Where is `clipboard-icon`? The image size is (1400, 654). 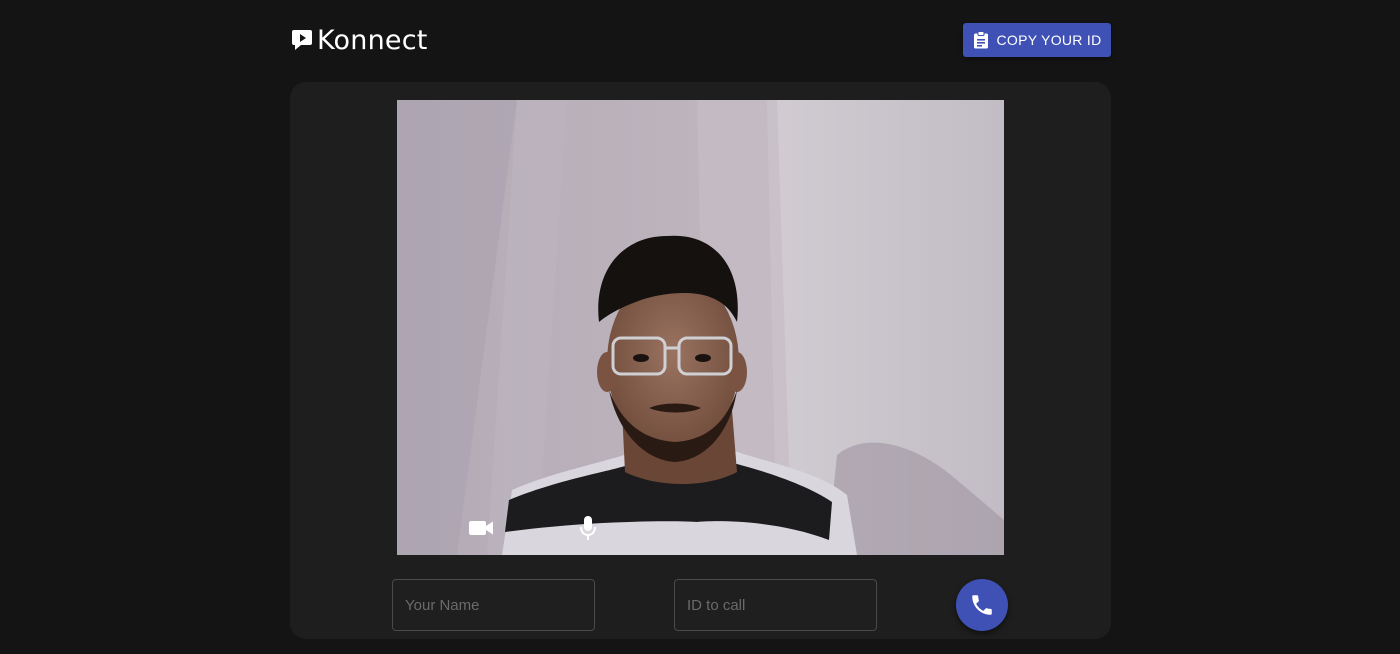 clipboard-icon is located at coordinates (981, 40).